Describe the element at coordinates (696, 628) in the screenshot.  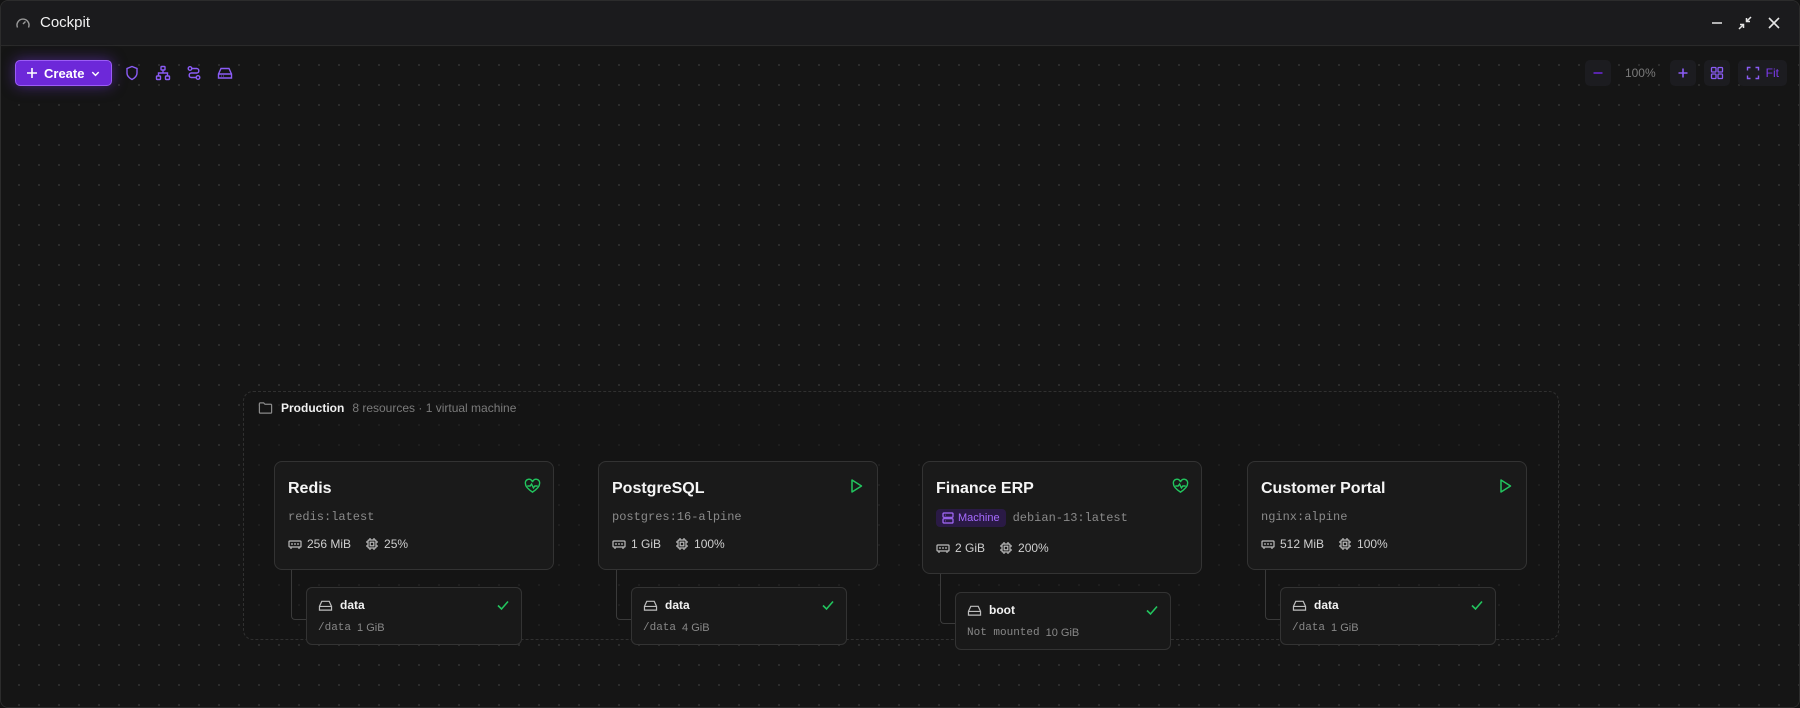
I see `volume-size: 4 GiB` at that location.